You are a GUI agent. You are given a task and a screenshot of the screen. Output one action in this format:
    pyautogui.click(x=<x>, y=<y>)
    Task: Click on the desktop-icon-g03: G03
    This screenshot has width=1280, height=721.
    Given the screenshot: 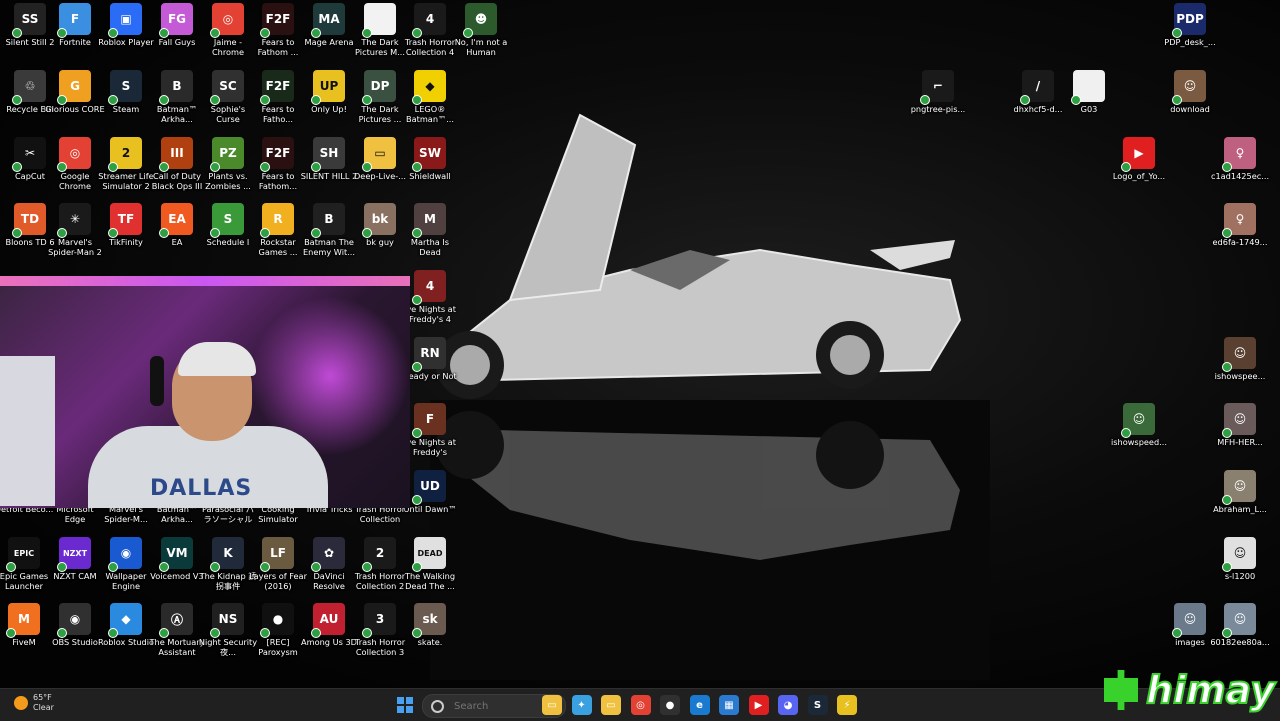 What is the action you would take?
    pyautogui.click(x=1089, y=92)
    